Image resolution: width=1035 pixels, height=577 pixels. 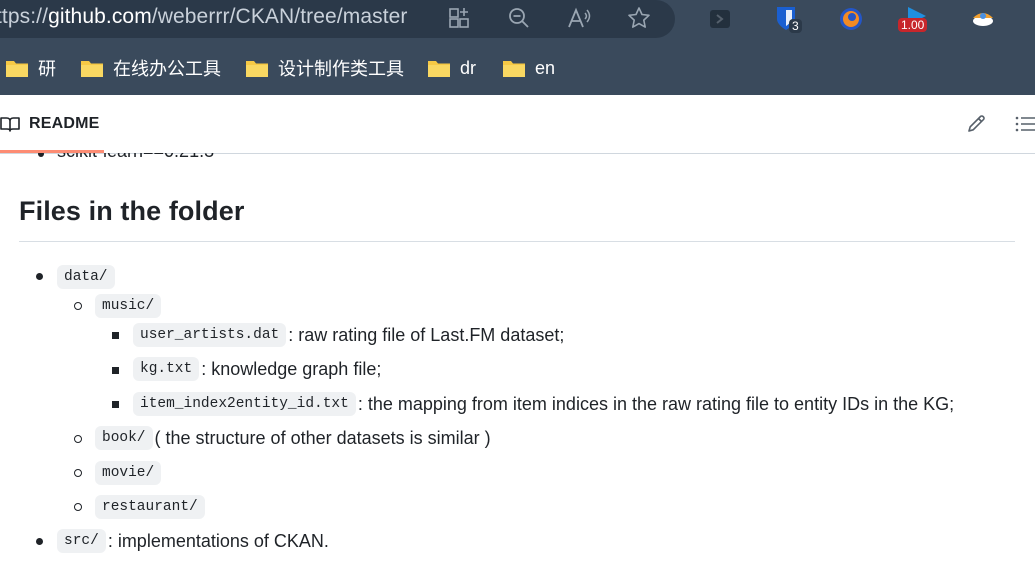 What do you see at coordinates (132, 211) in the screenshot?
I see `section-heading: Files in the folder` at bounding box center [132, 211].